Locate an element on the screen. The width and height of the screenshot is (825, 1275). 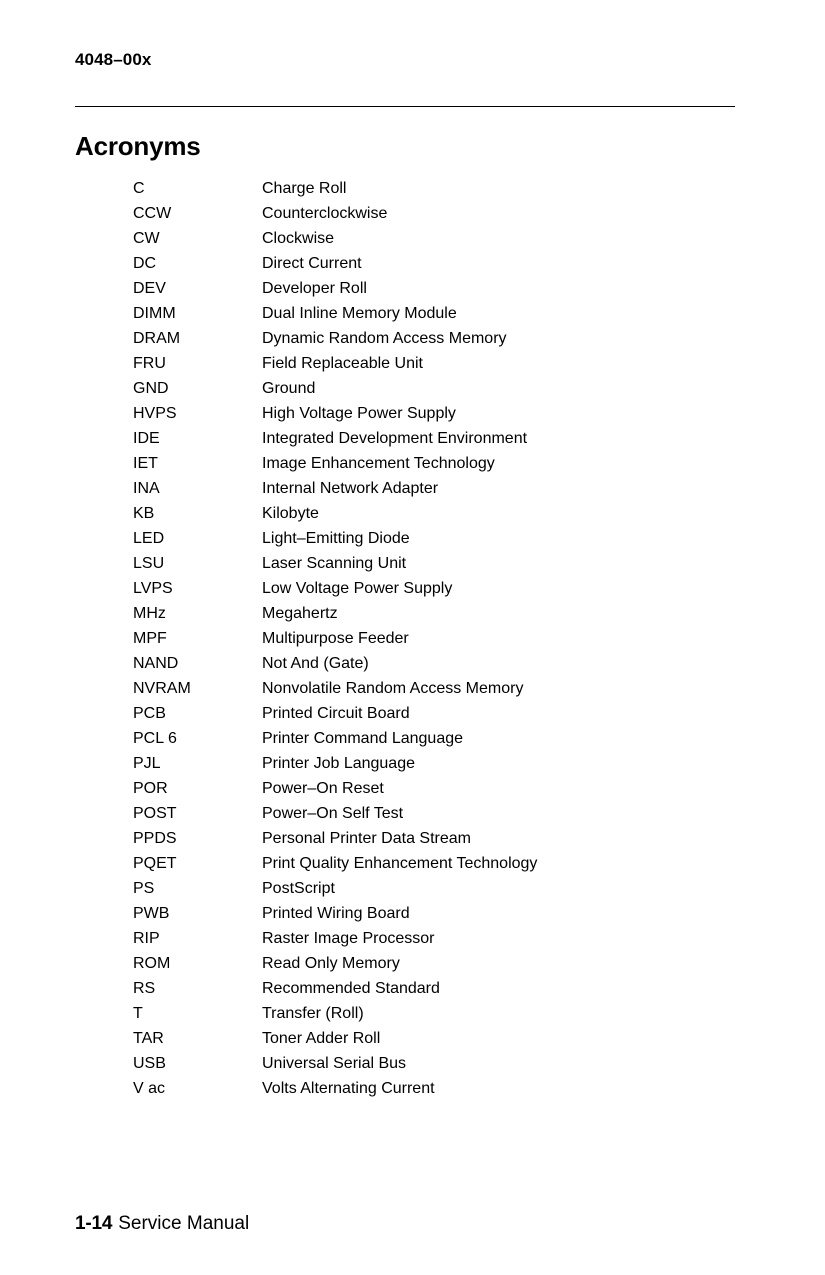
acronym-row: NVRAM Nonvolatile Random Access Memory is located at coordinates (433, 688).